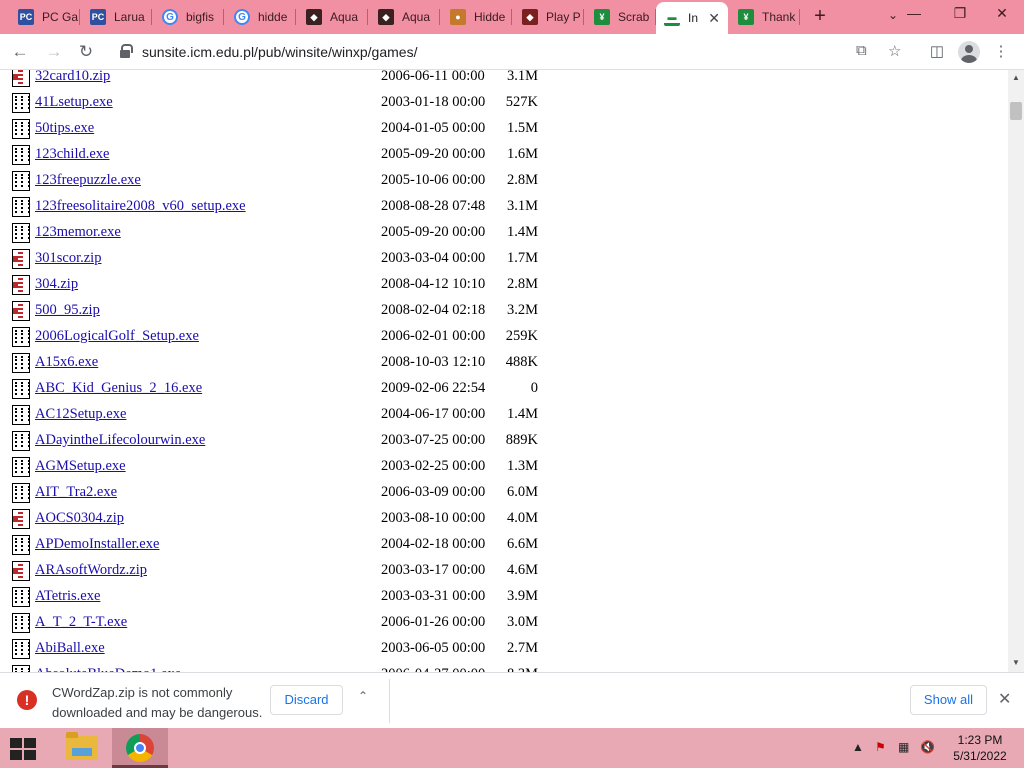 The height and width of the screenshot is (768, 1024). What do you see at coordinates (504, 649) in the screenshot?
I see `file-row: AbiBall.exe 2003-06-05 00:00 2.7M` at bounding box center [504, 649].